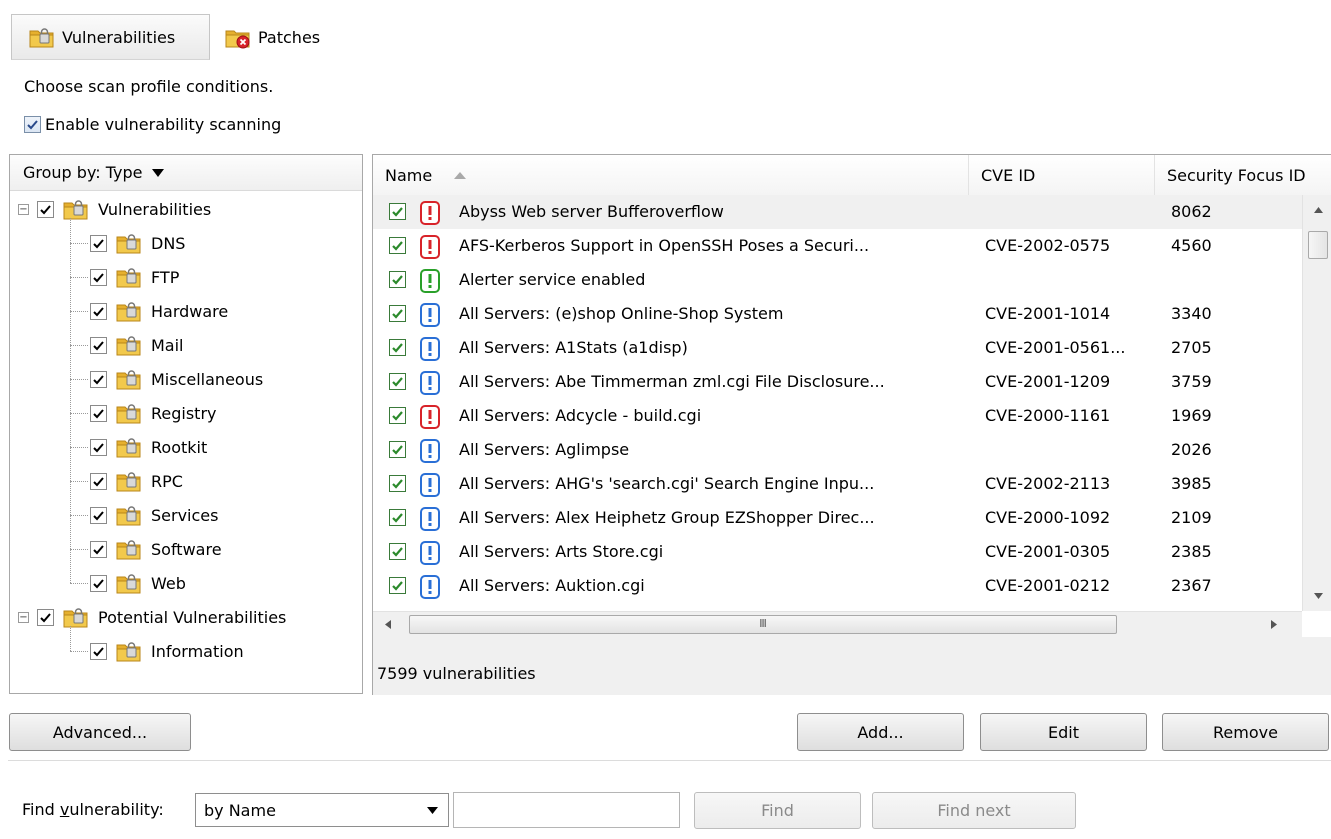  I want to click on column-header-security-focus: Security Focus ID, so click(1243, 175).